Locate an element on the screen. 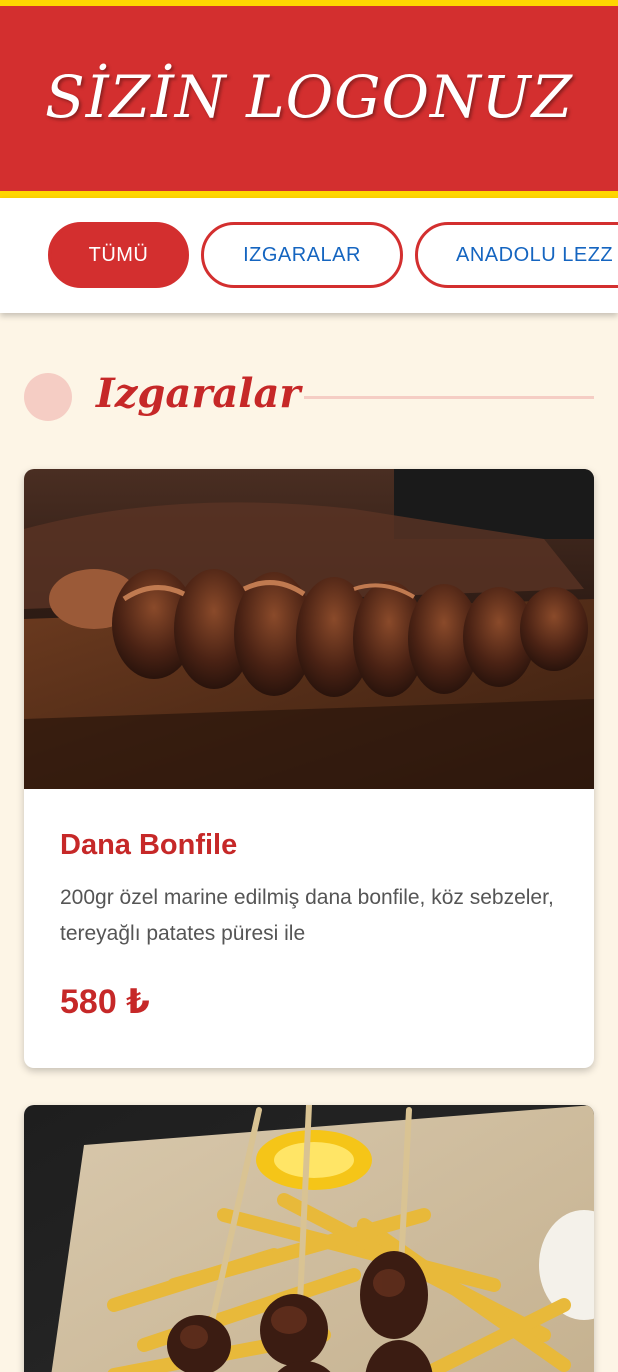 Image resolution: width=618 pixels, height=1372 pixels. section-title: Izgaralar is located at coordinates (198, 393).